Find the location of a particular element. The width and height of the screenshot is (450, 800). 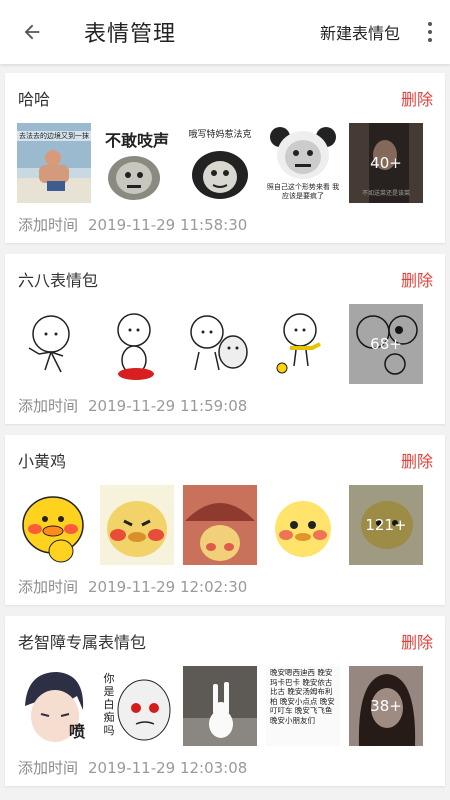

more-count-badge: 121+ is located at coordinates (386, 525).